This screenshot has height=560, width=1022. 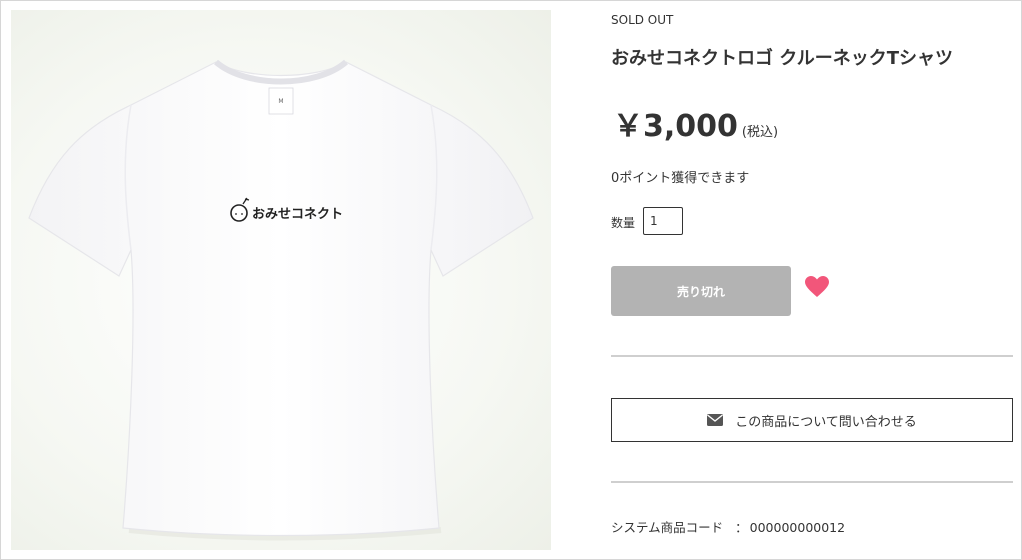 What do you see at coordinates (812, 482) in the screenshot?
I see `divider-bottom` at bounding box center [812, 482].